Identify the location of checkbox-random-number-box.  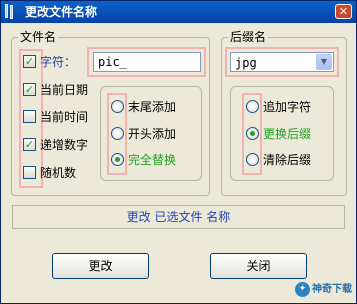
(29, 172).